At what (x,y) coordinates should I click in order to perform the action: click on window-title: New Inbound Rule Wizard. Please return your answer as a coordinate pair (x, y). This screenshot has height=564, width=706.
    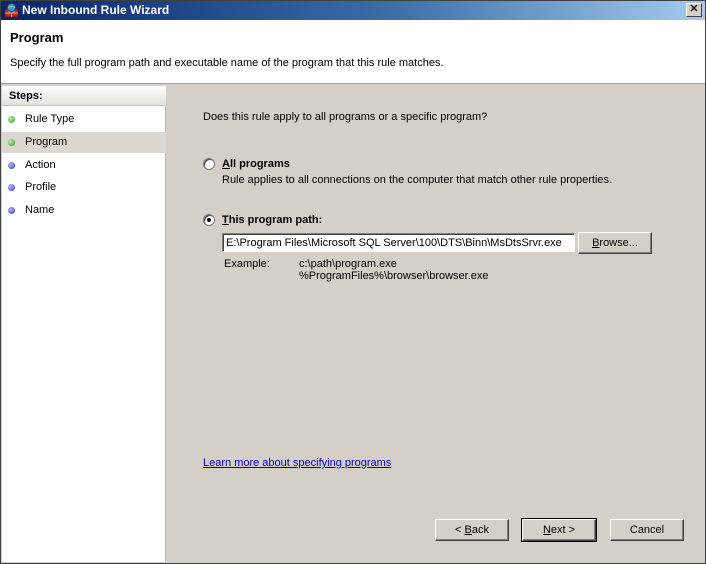
    Looking at the image, I should click on (96, 10).